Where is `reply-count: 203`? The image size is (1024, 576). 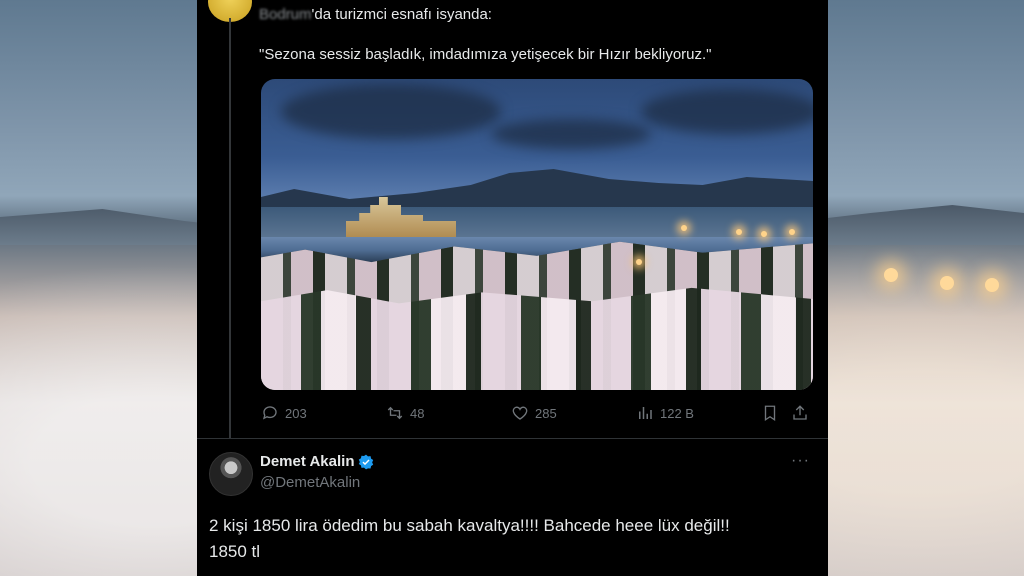 reply-count: 203 is located at coordinates (296, 413).